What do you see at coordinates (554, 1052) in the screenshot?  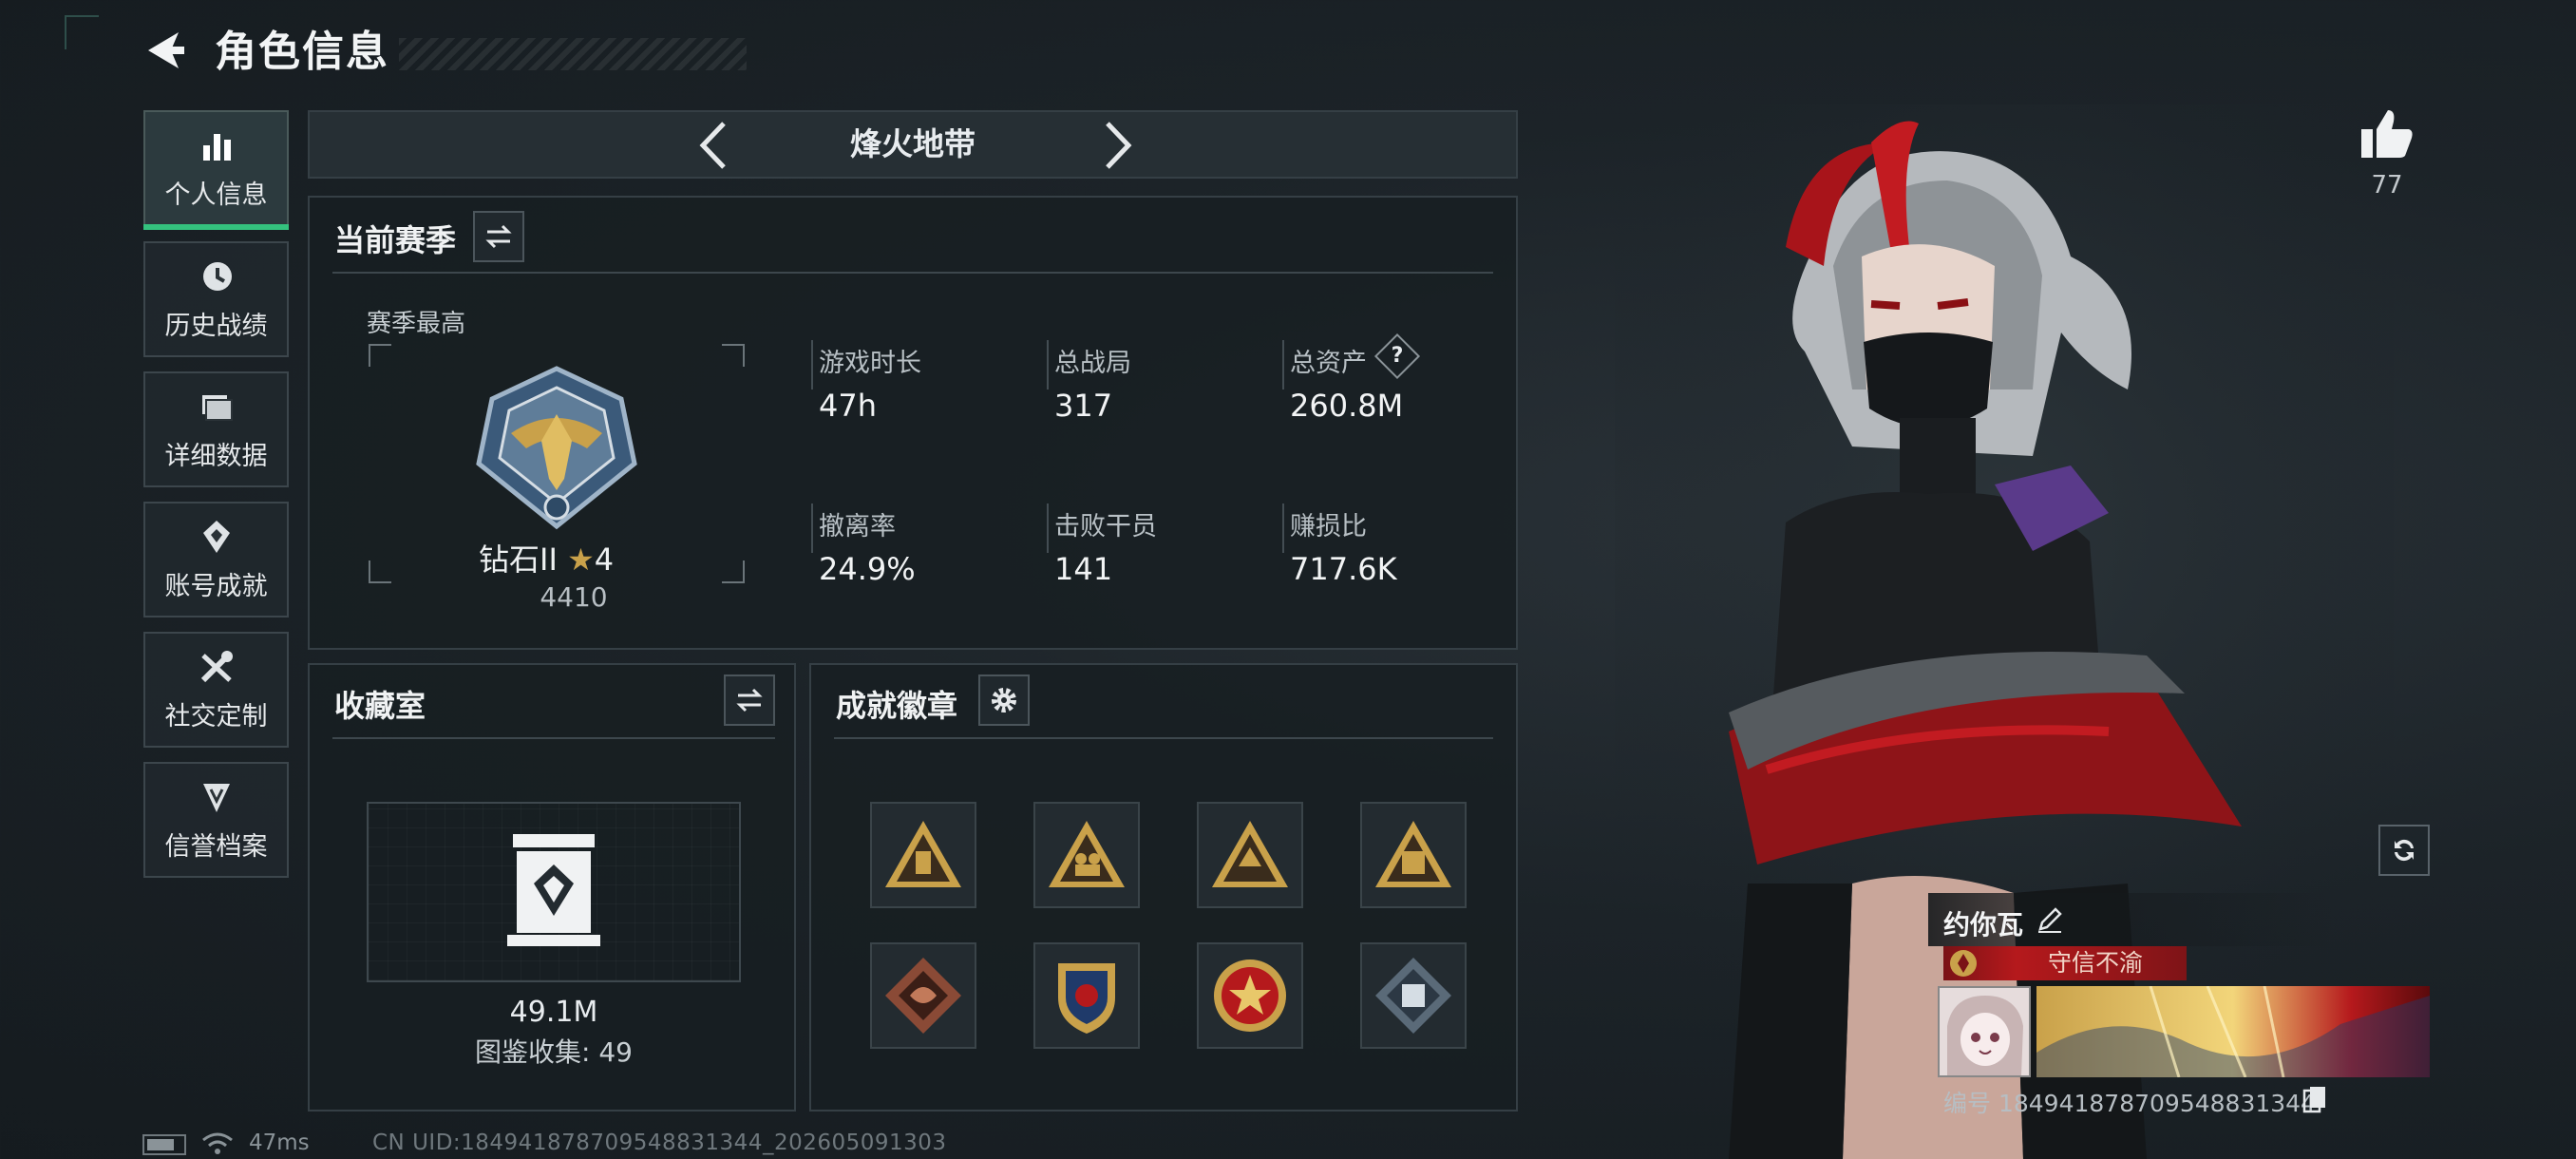 I see `collection-catalog: 图鉴收集: 49` at bounding box center [554, 1052].